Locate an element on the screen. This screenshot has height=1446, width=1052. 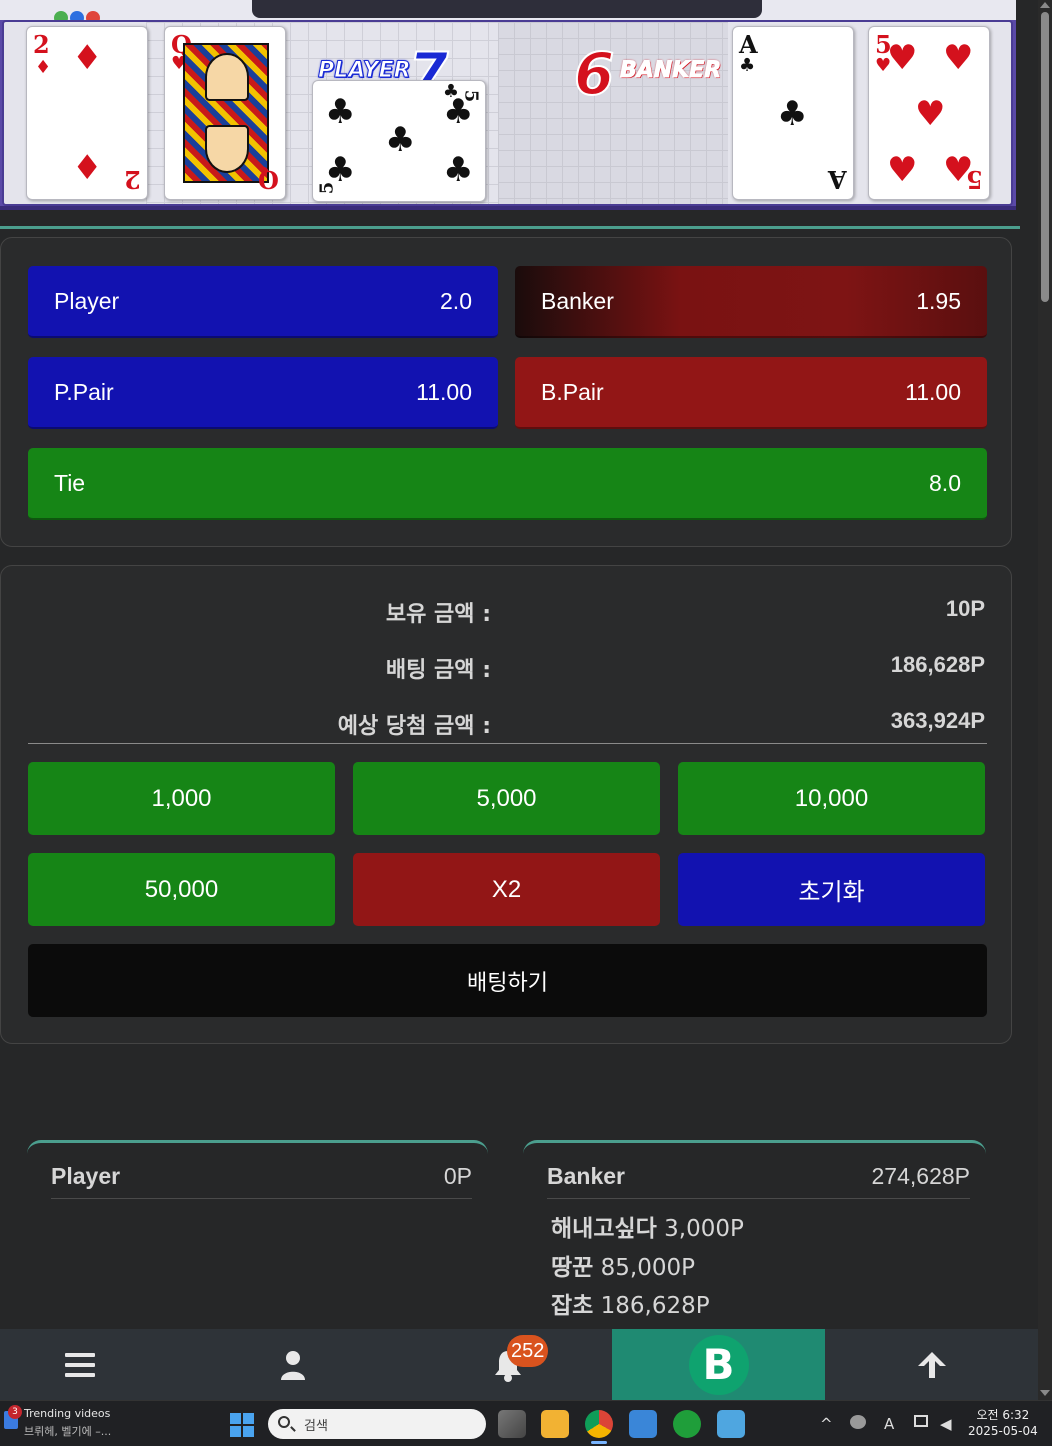
banker-bettors-title: Banker is located at coordinates (586, 1176).